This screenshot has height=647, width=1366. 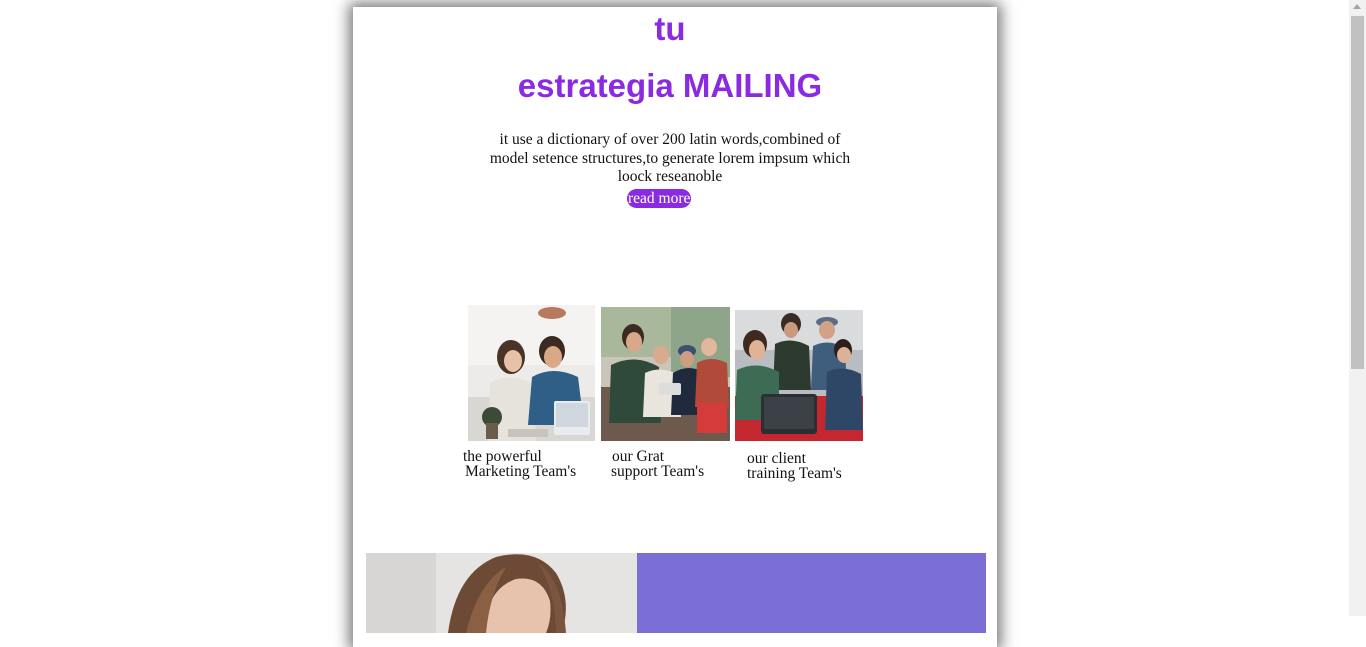 I want to click on training-team-photo, so click(x=799, y=375).